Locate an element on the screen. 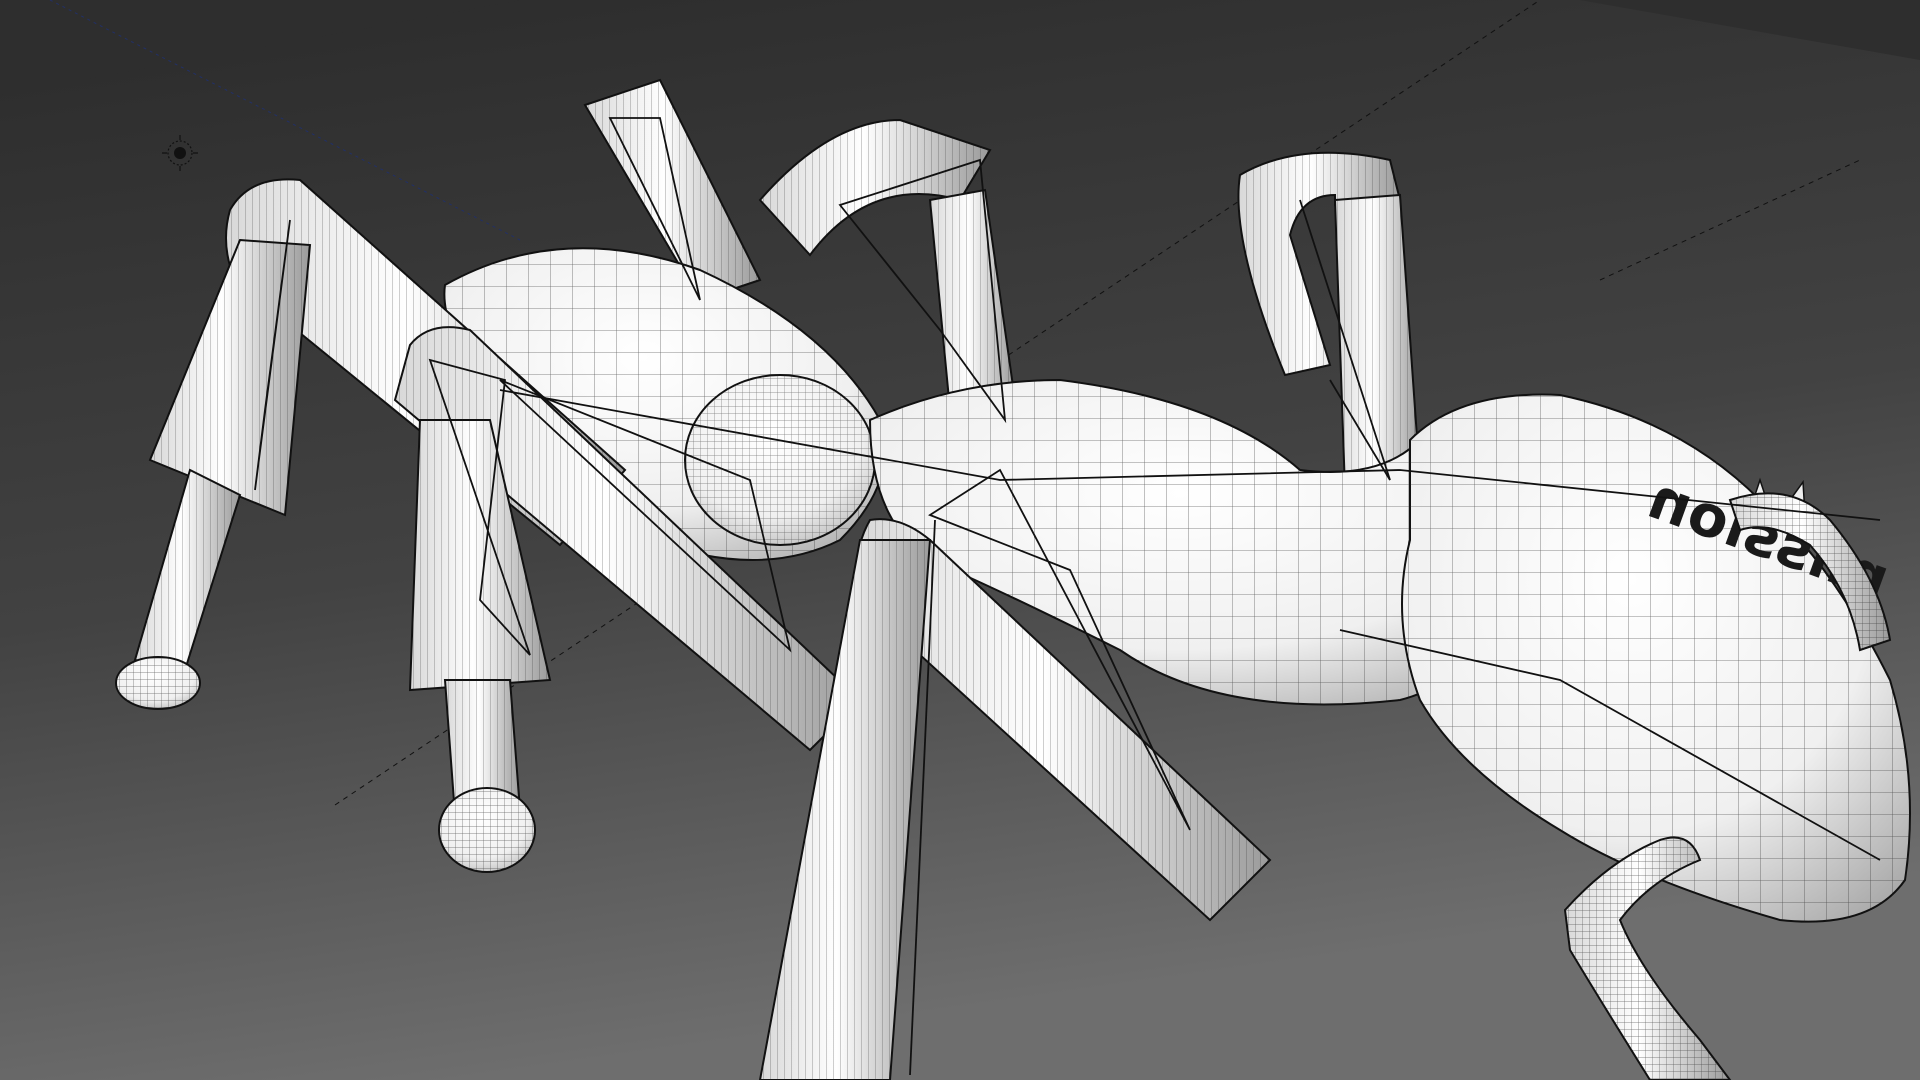 The image size is (1920, 1080). front-left-foot is located at coordinates (158, 683).